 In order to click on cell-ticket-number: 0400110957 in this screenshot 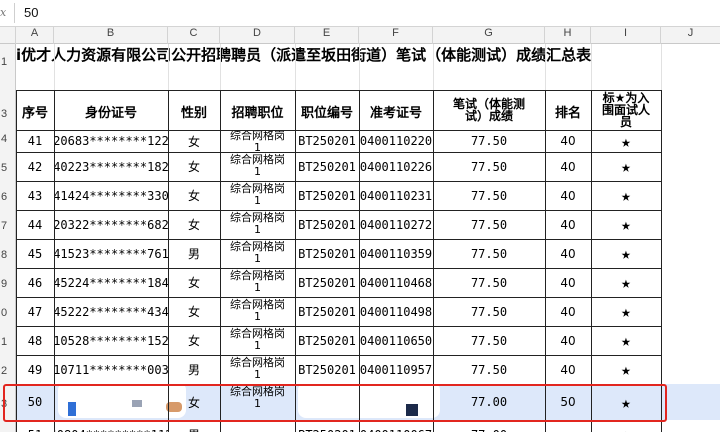, I will do `click(396, 369)`.